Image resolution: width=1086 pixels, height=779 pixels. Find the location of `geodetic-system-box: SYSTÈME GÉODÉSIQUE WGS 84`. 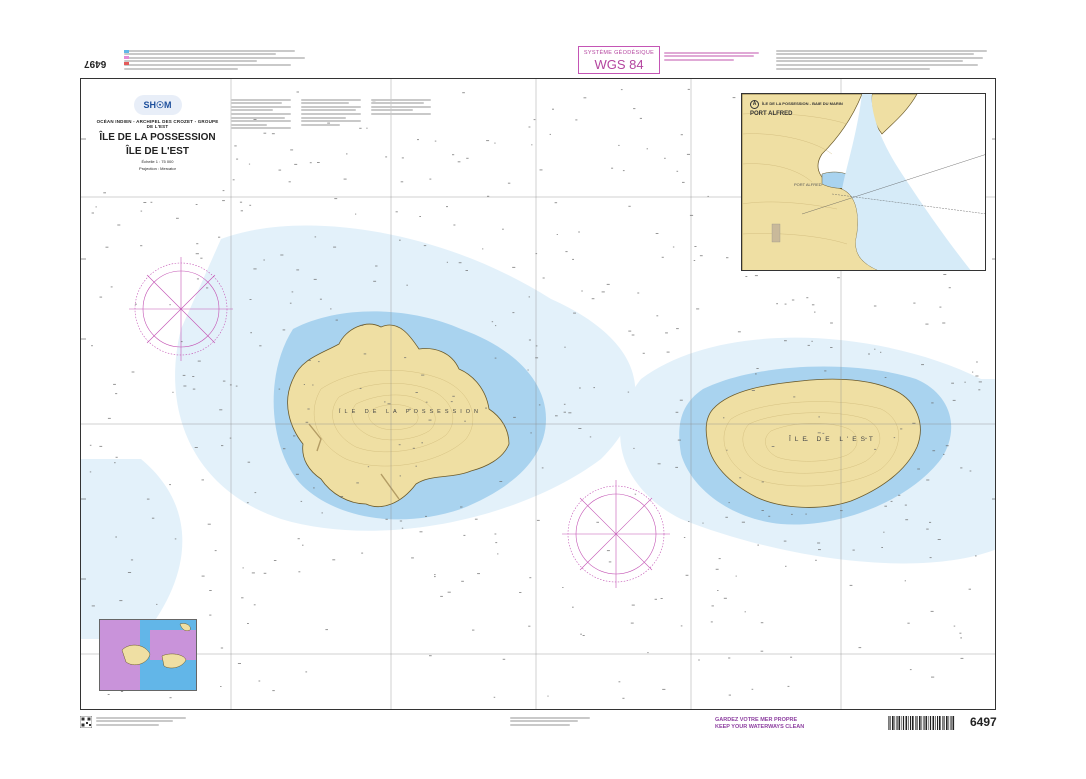

geodetic-system-box: SYSTÈME GÉODÉSIQUE WGS 84 is located at coordinates (619, 60).